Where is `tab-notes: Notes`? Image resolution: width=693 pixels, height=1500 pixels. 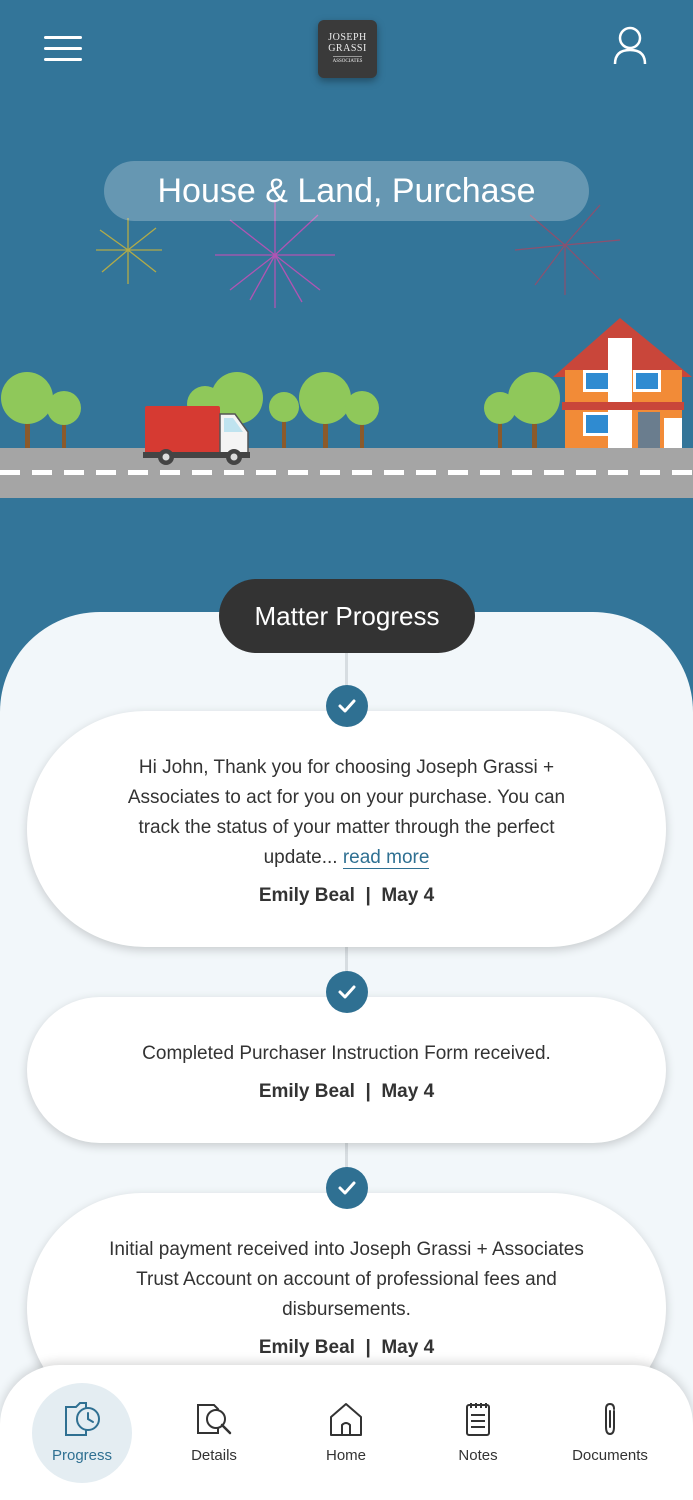 tab-notes: Notes is located at coordinates (478, 1432).